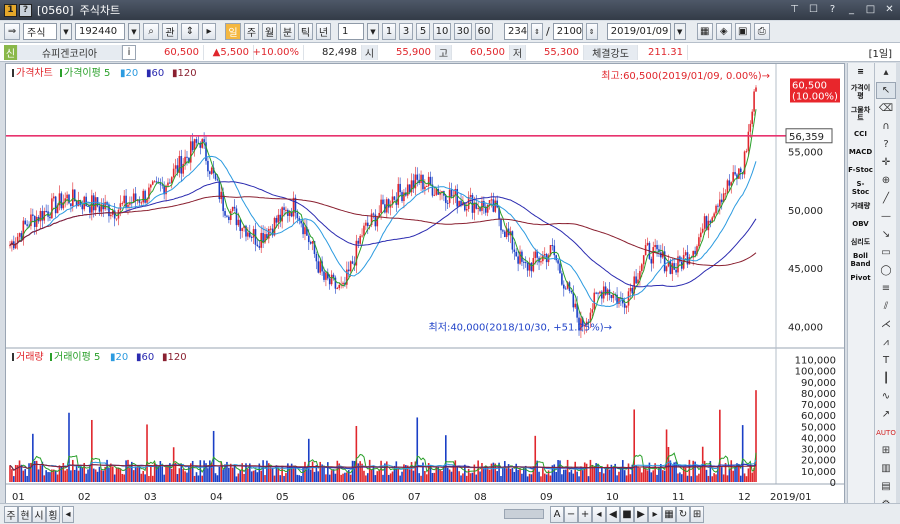  I want to click on refresh-icon: ↻, so click(683, 514).